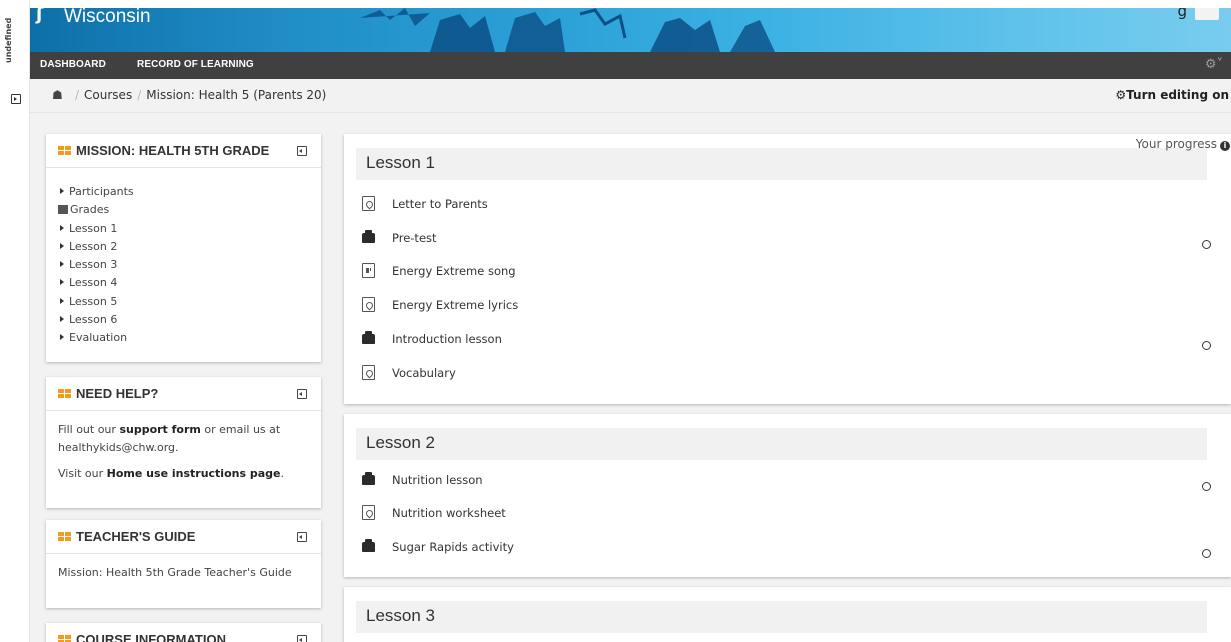 This screenshot has height=642, width=1231. I want to click on block-course-information: COURSE INFORMATION, so click(183, 632).